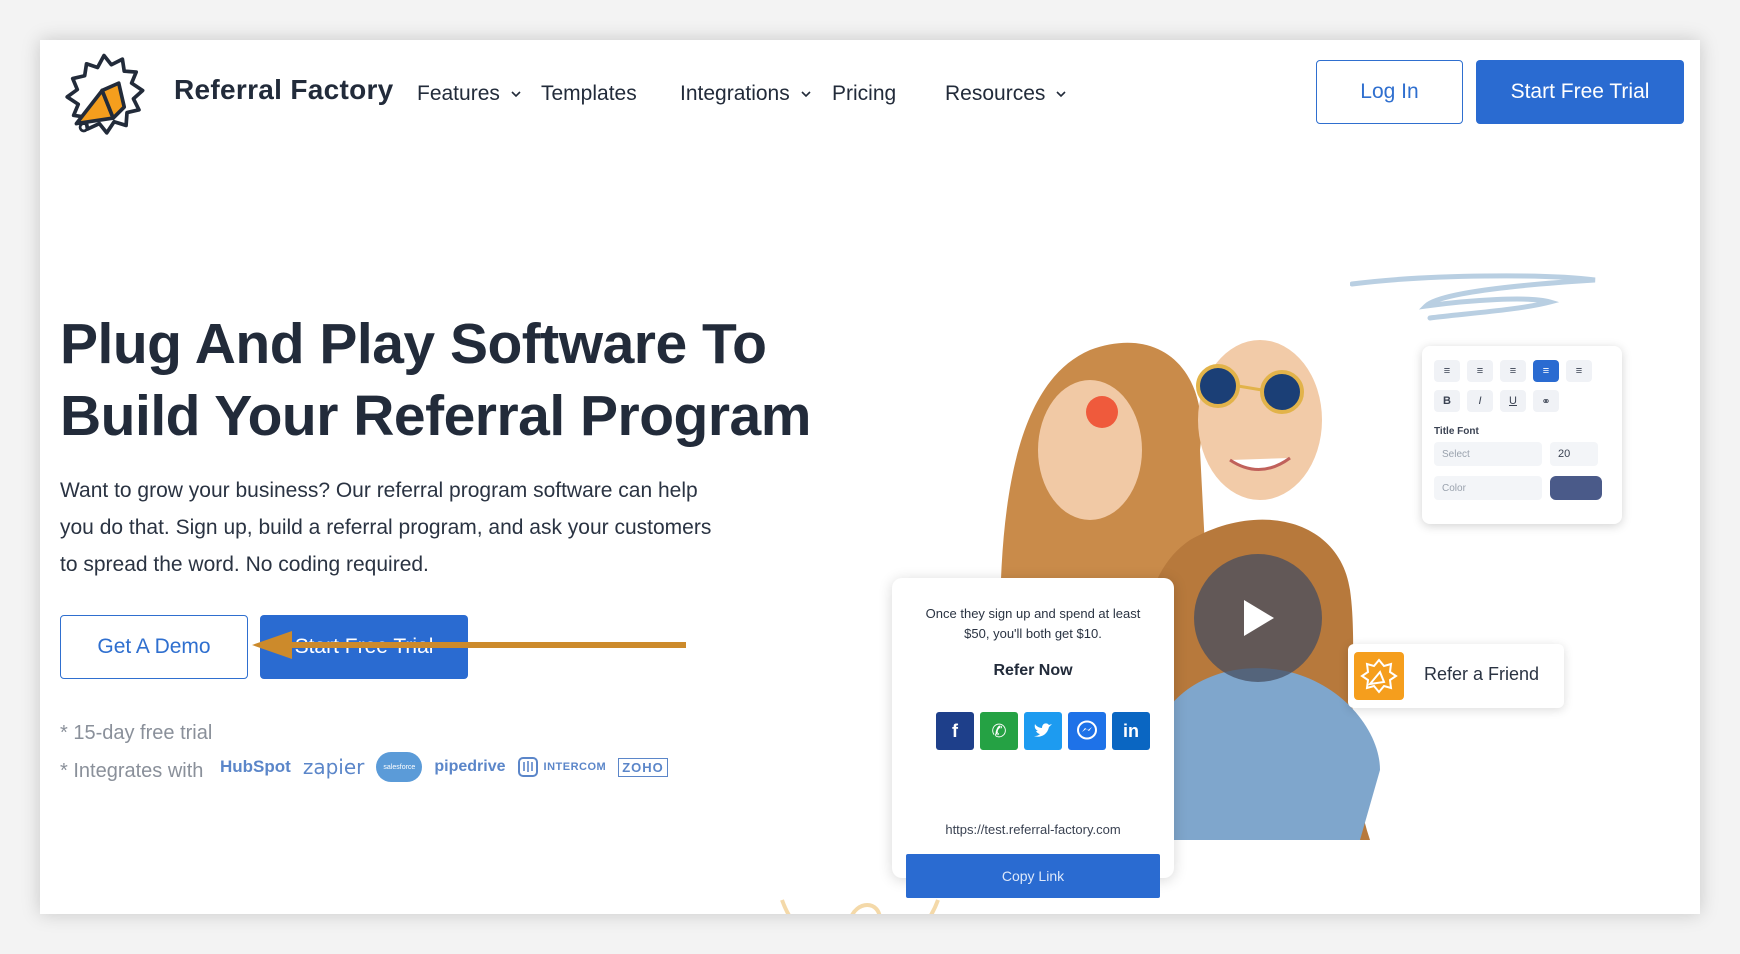  Describe the element at coordinates (435, 416) in the screenshot. I see `hero-title-line2: Build Your Referral Program` at that location.